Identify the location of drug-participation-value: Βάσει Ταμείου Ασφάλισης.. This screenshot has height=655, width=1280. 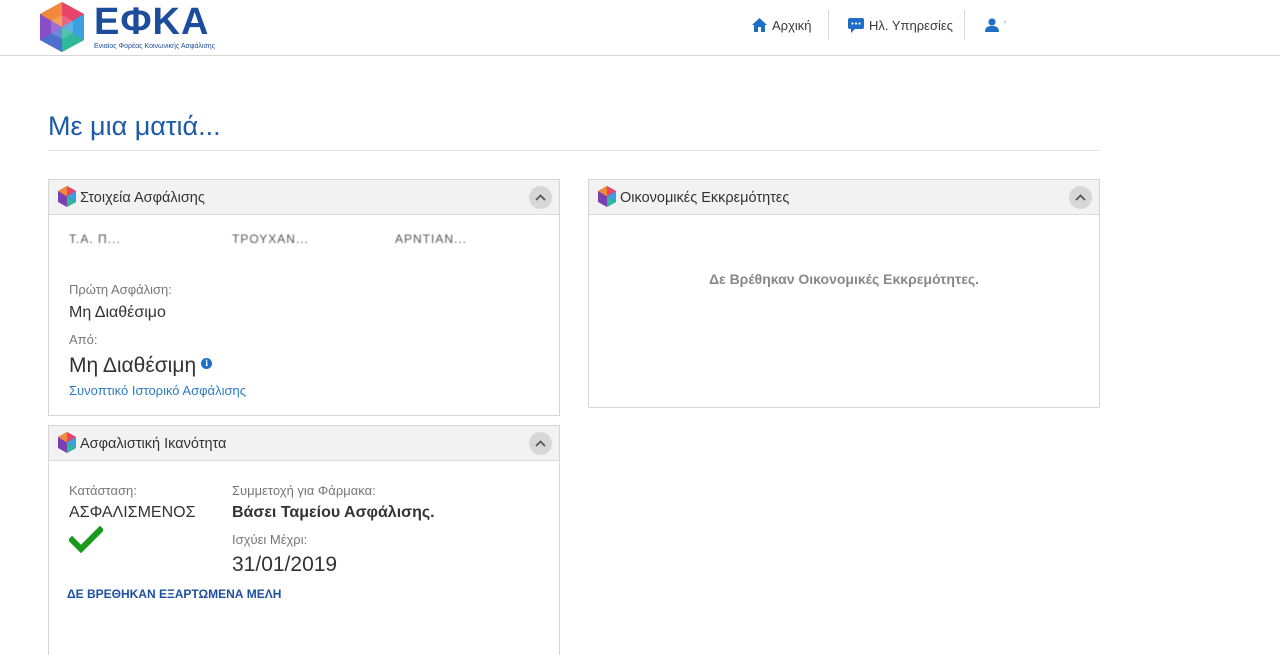
(333, 512).